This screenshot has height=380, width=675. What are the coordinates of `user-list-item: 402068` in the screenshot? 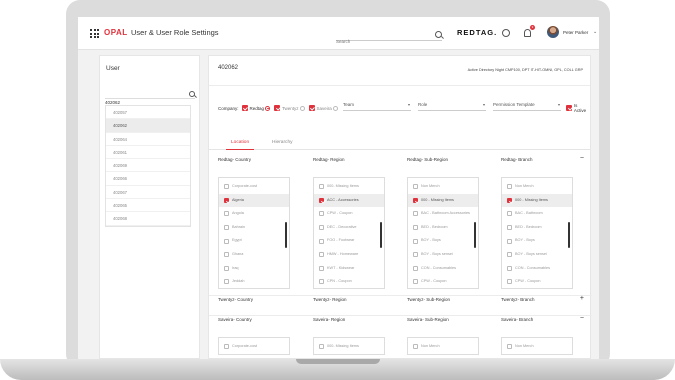 It's located at (148, 219).